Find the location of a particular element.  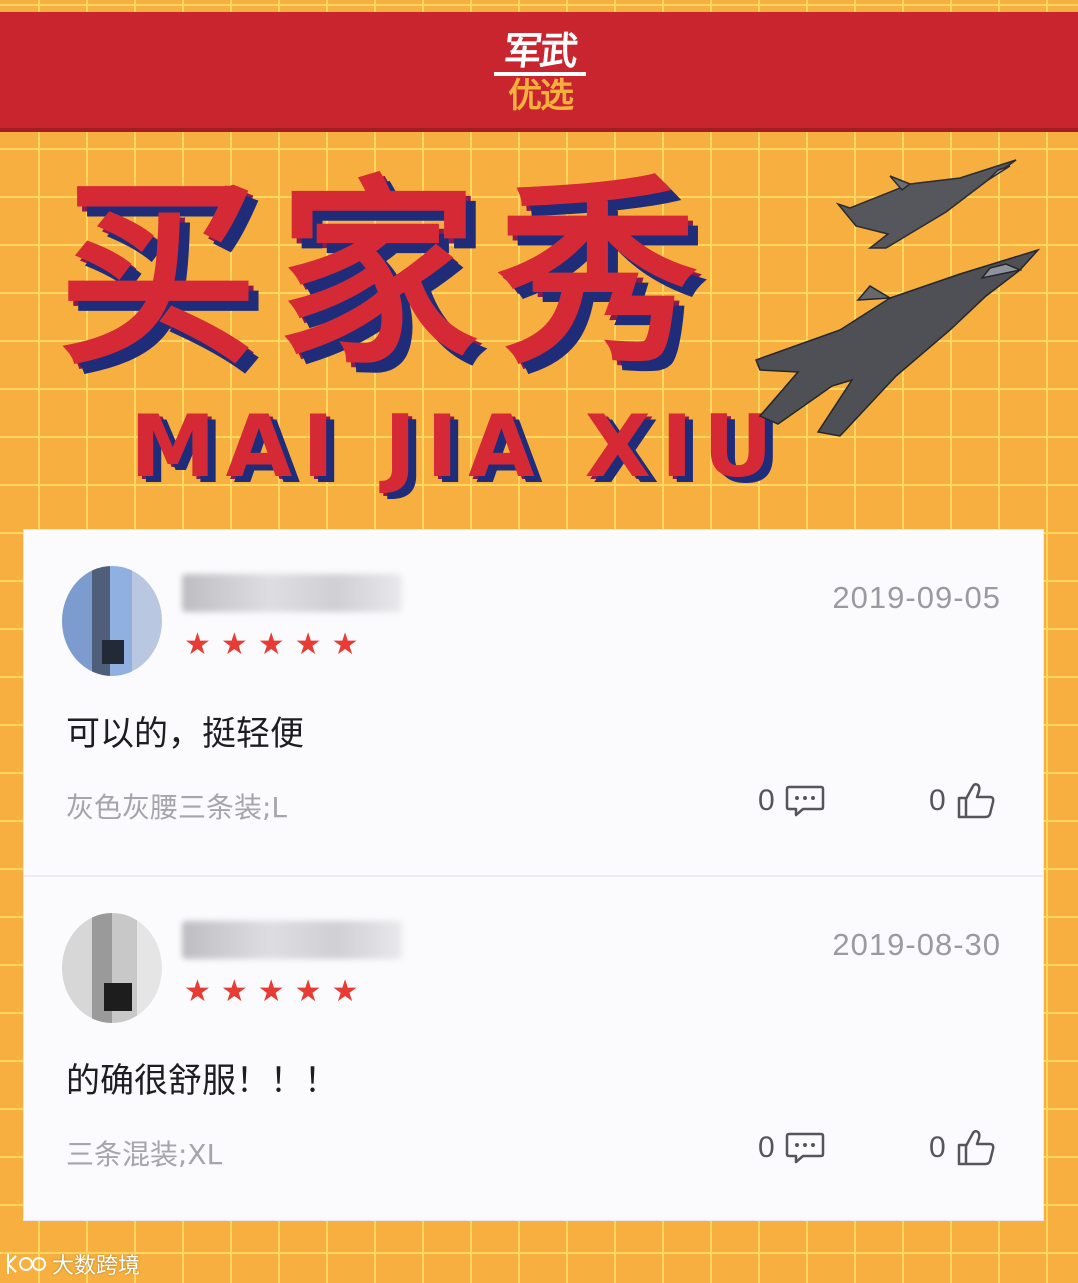

watermark: 大数跨境 is located at coordinates (72, 1264).